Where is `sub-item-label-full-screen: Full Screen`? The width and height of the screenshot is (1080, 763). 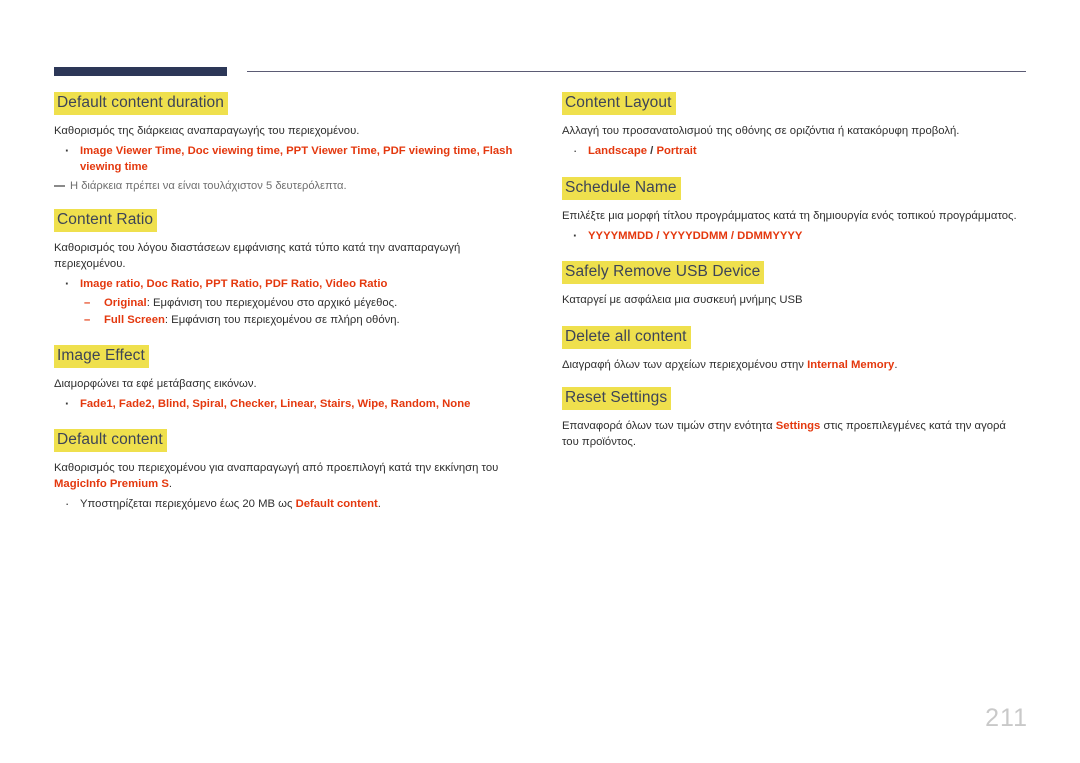 sub-item-label-full-screen: Full Screen is located at coordinates (134, 319).